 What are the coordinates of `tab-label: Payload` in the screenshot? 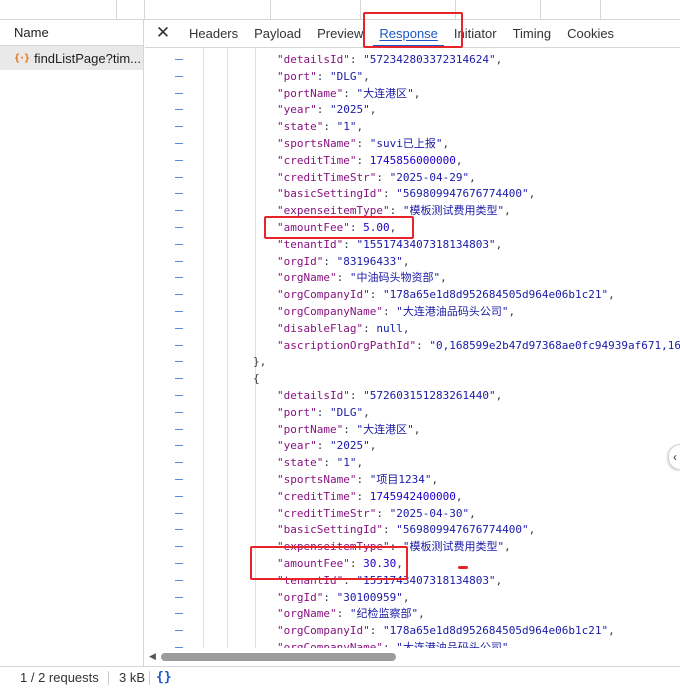 It's located at (278, 33).